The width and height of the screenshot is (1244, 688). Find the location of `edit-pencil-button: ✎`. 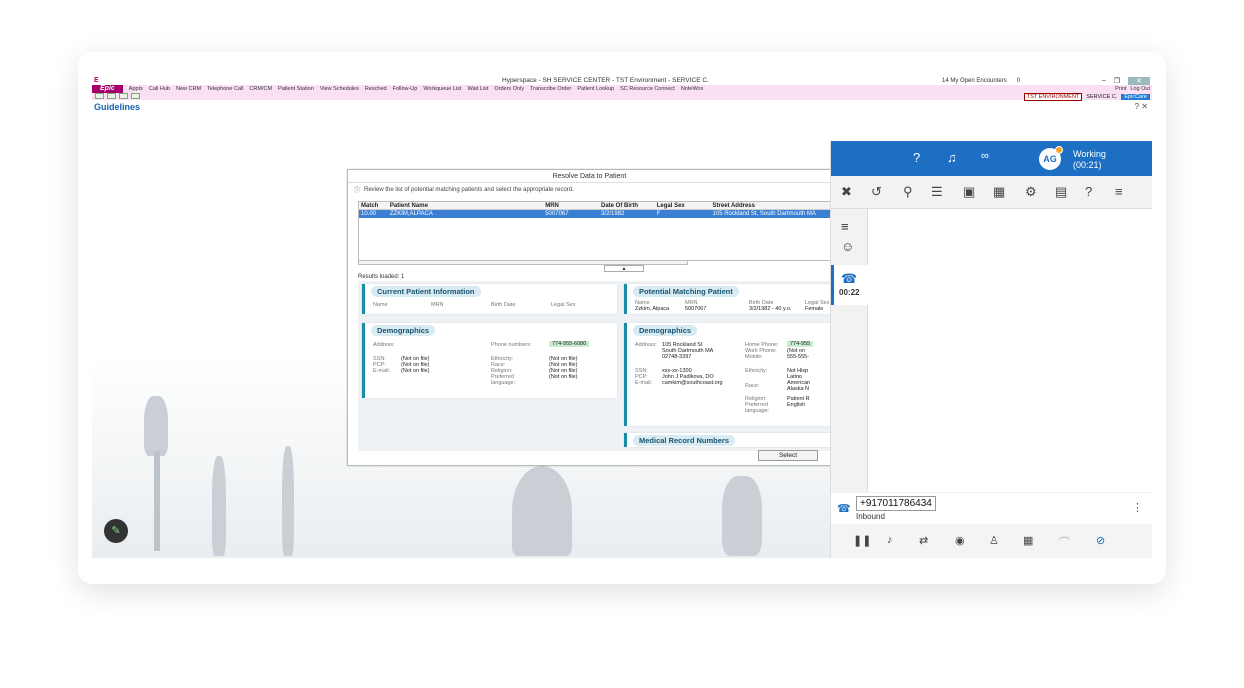

edit-pencil-button: ✎ is located at coordinates (116, 531).